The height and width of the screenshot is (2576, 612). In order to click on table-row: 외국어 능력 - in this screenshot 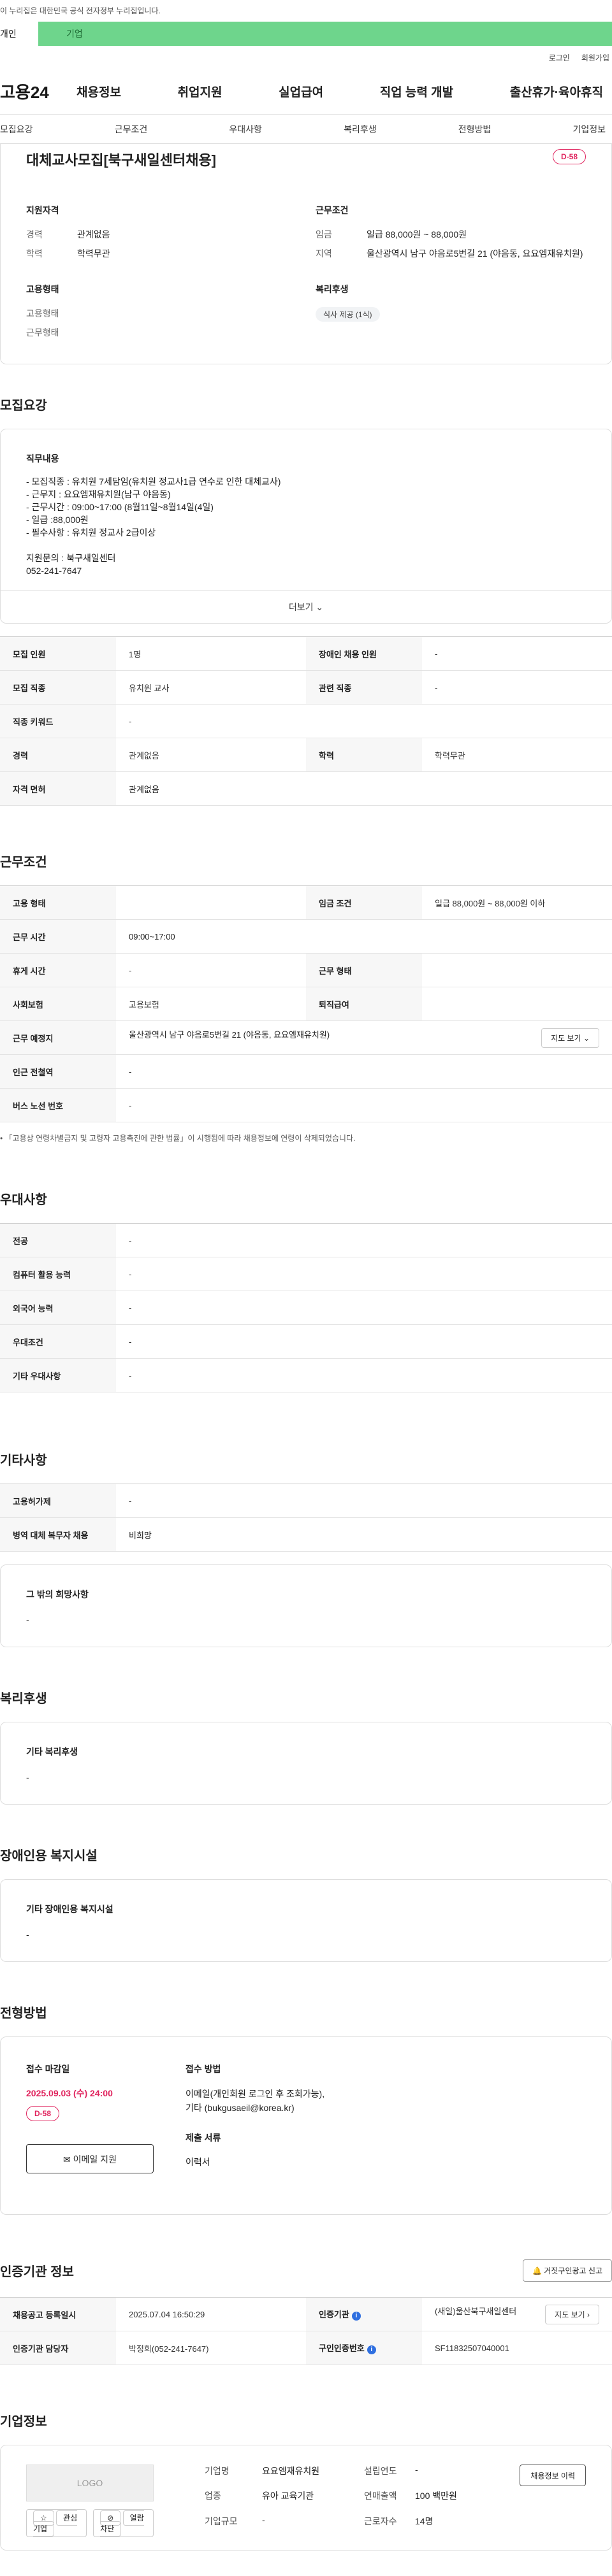, I will do `click(306, 1308)`.